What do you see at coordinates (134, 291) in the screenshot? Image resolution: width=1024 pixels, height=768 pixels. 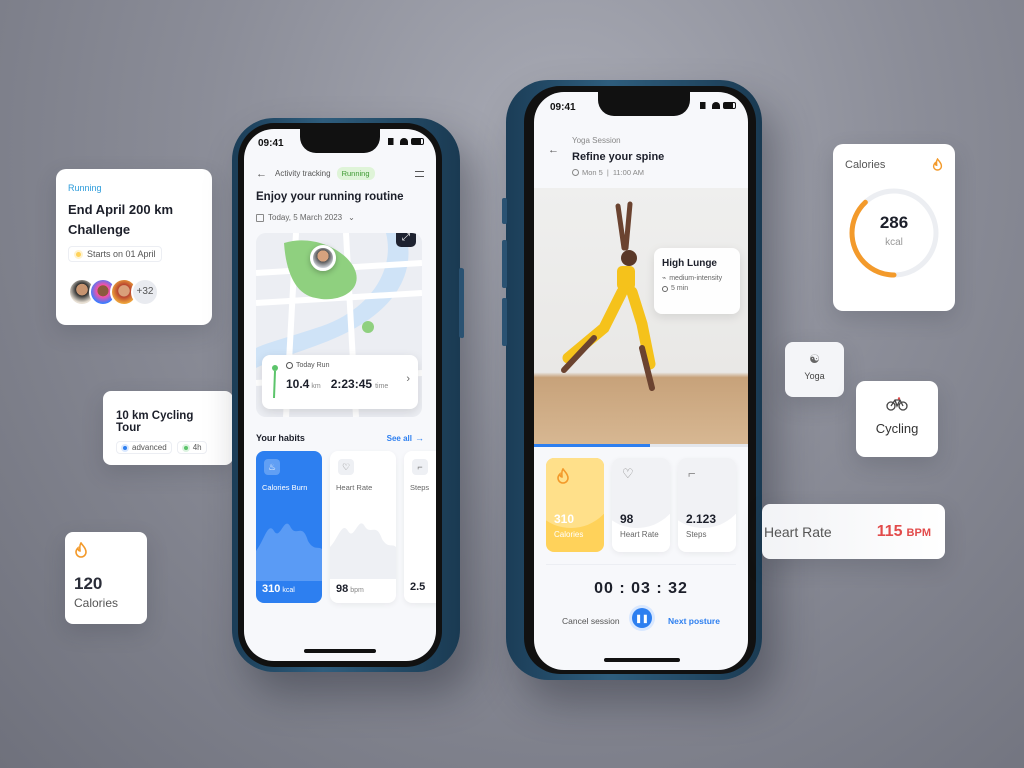 I see `participants: +32` at bounding box center [134, 291].